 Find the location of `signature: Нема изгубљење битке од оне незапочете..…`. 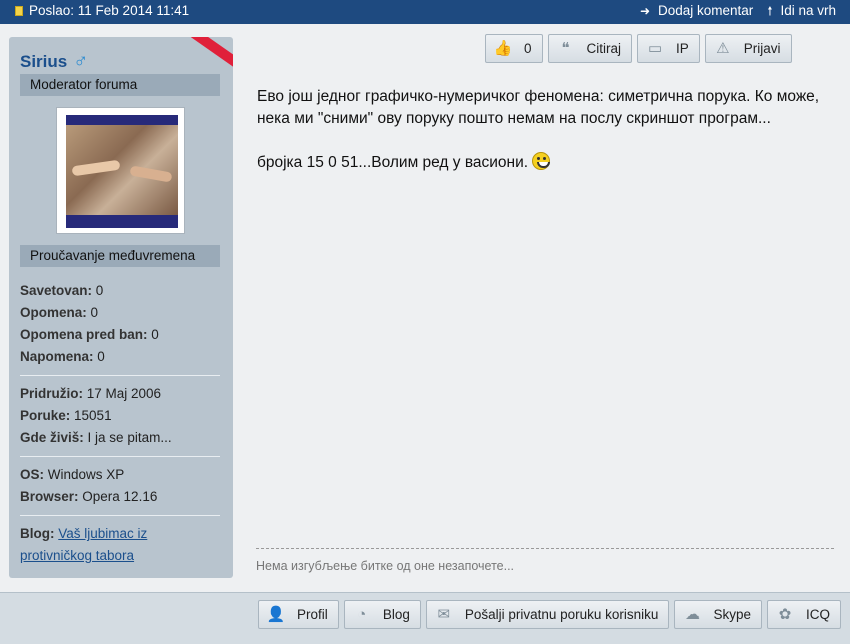

signature: Нема изгубљење битке од оне незапочете..… is located at coordinates (385, 566).